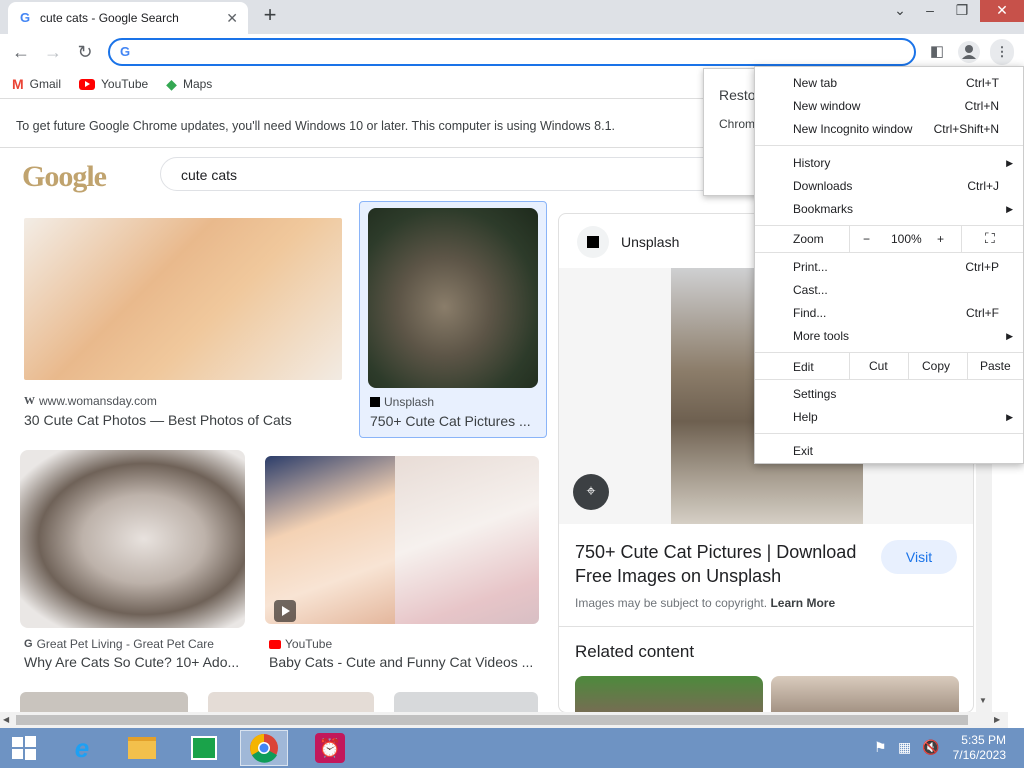  Describe the element at coordinates (90, 401) in the screenshot. I see `result-source: Wwww.womansday.com` at that location.